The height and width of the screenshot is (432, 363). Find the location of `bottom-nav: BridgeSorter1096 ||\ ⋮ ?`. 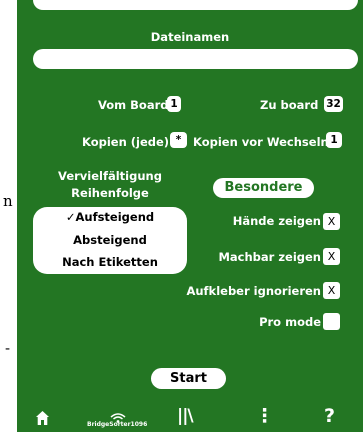

bottom-nav: BridgeSorter1096 ||\ ⋮ ? is located at coordinates (190, 416).